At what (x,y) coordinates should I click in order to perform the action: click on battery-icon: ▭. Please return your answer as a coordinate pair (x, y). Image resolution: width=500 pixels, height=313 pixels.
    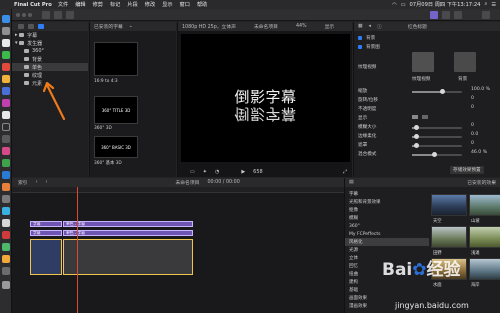
    Looking at the image, I should click on (403, 5).